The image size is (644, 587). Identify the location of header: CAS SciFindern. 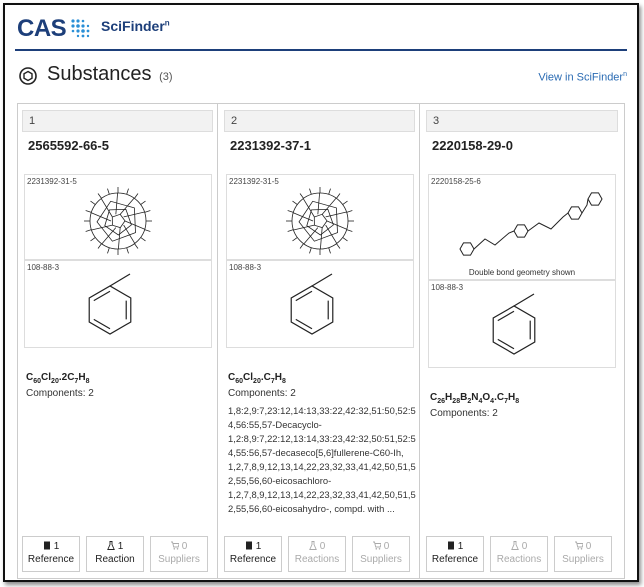
(321, 27).